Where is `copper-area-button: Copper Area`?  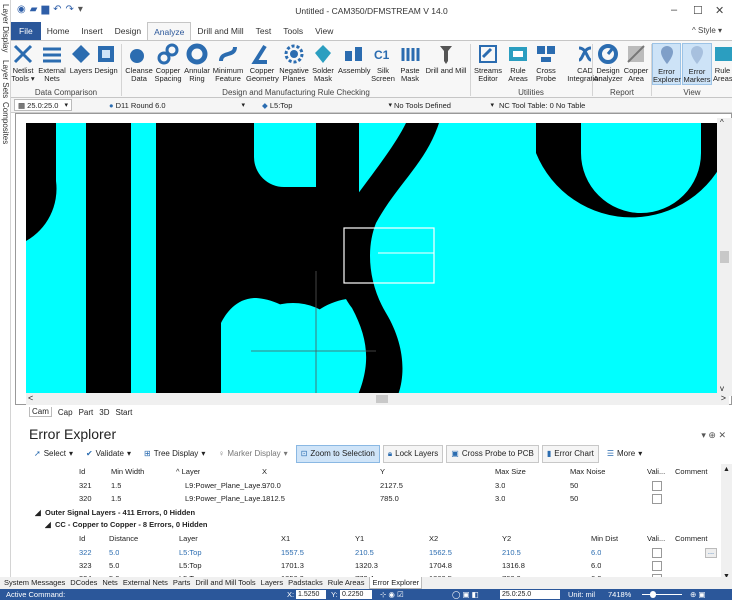 copper-area-button: Copper Area is located at coordinates (636, 63).